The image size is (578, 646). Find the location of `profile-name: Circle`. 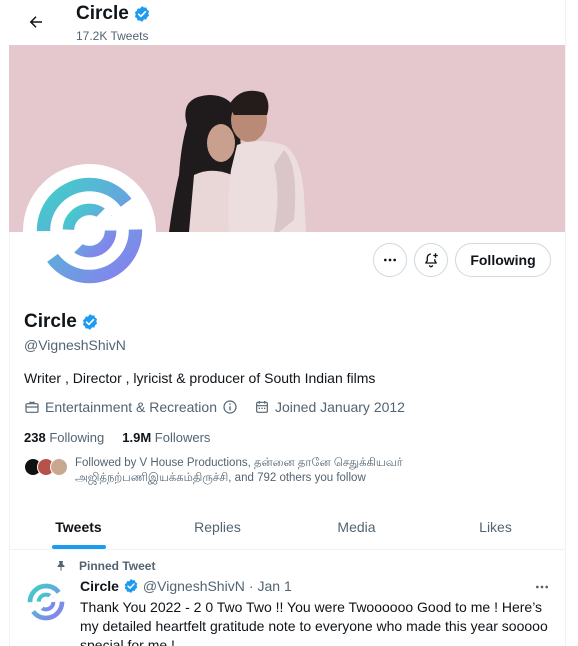

profile-name: Circle is located at coordinates (61, 322).